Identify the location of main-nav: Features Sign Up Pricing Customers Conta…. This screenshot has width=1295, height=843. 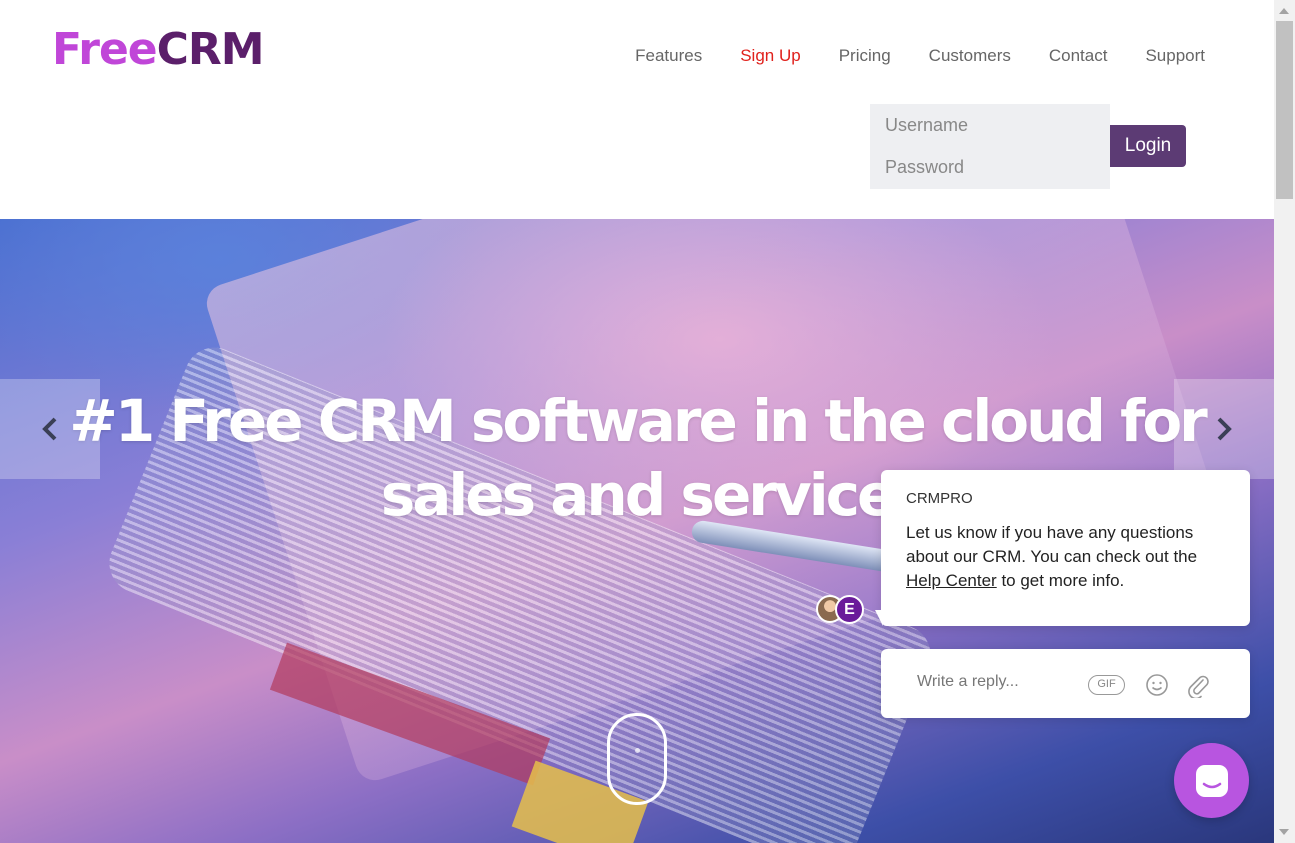
(920, 56).